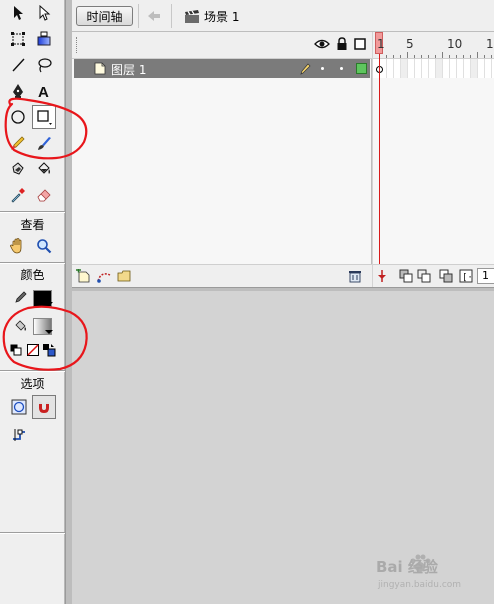  I want to click on svg-text: A, so click(43, 91).